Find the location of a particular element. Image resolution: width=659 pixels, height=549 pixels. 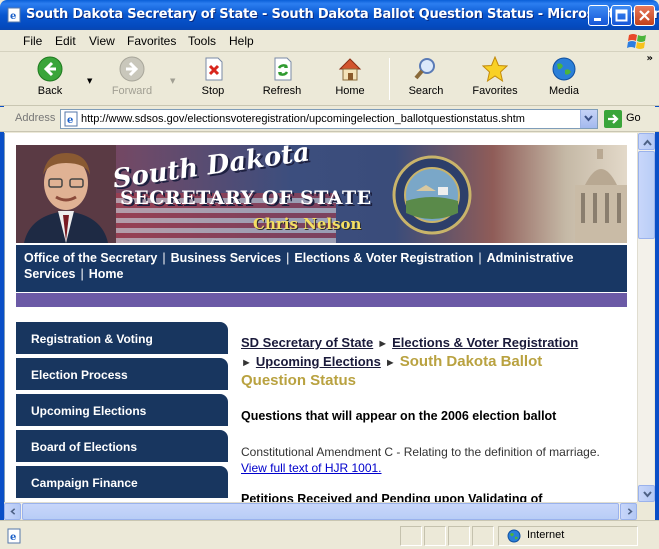

topnav-office: Office of the Secretary is located at coordinates (90, 258).